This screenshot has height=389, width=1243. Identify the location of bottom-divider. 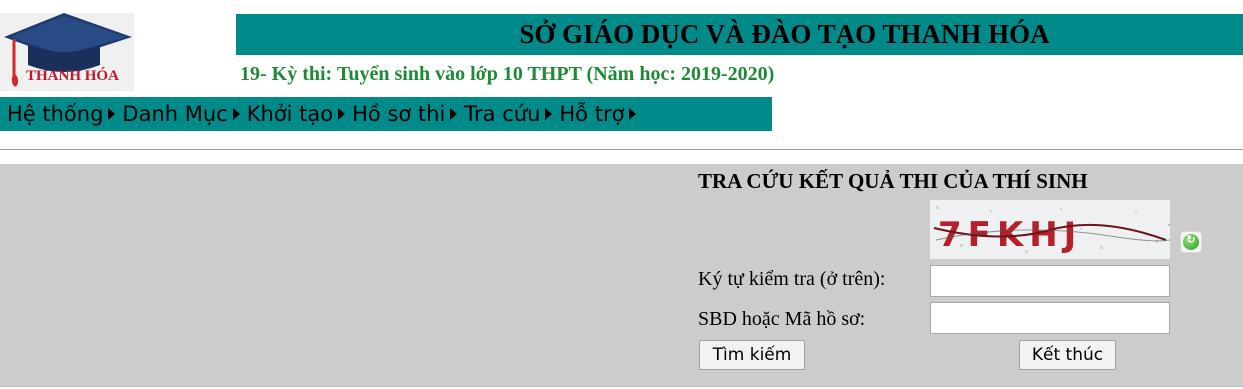
(621, 386).